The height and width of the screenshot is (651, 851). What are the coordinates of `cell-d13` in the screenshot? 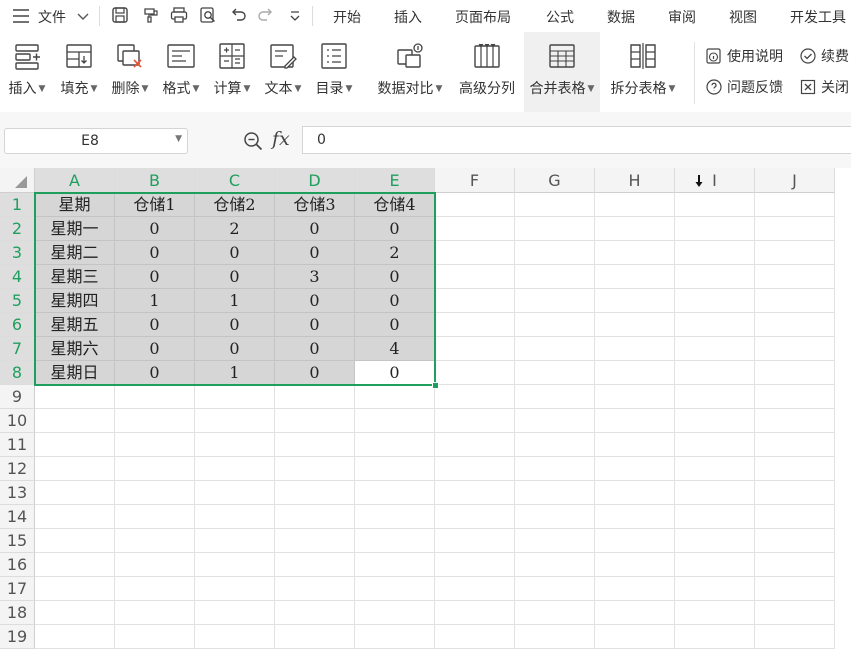 It's located at (315, 493).